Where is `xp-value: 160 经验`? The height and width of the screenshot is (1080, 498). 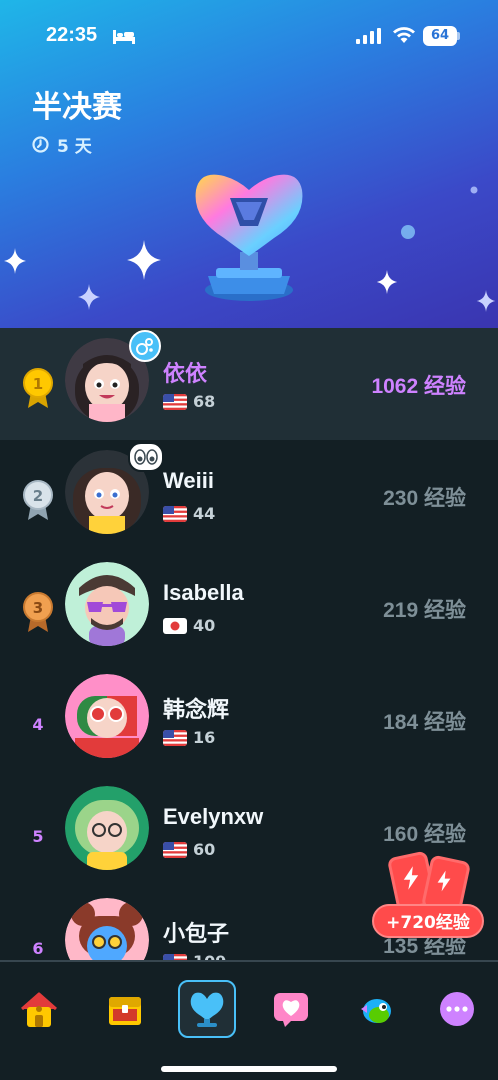 xp-value: 160 经验 is located at coordinates (424, 834).